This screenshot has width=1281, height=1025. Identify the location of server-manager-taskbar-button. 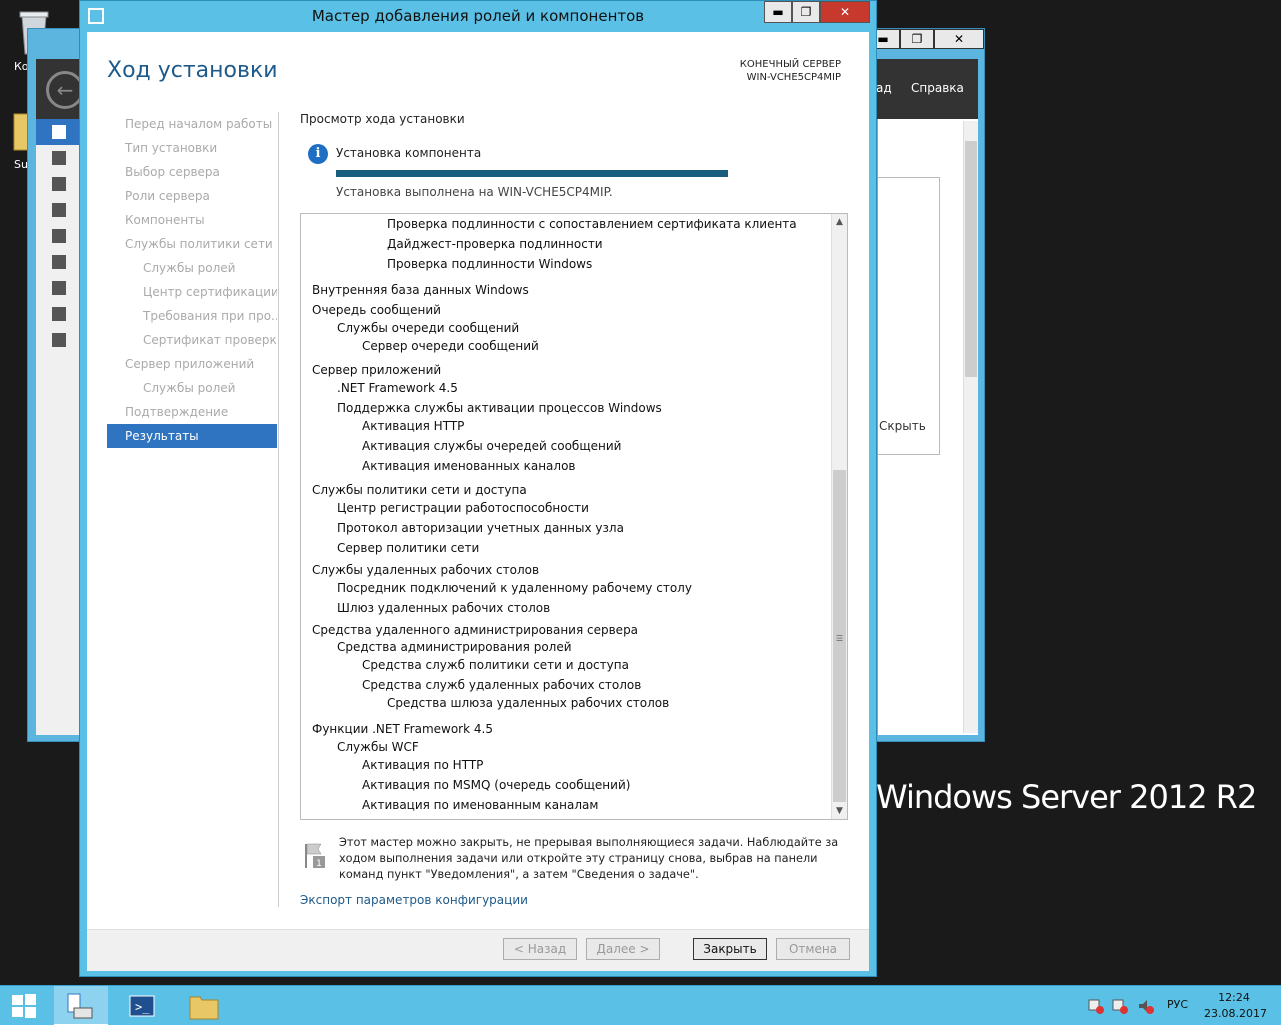
(81, 1005).